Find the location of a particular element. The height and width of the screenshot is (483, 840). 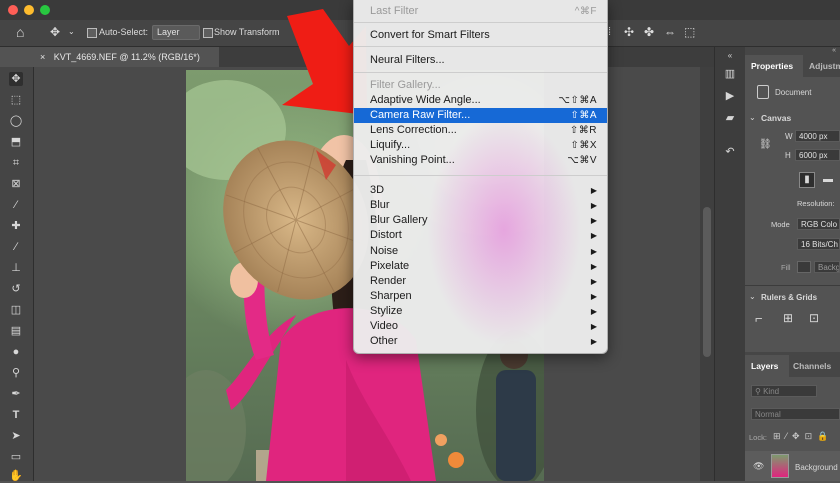

eyedropper-tool-icon: ⁄ is located at coordinates (16, 205).